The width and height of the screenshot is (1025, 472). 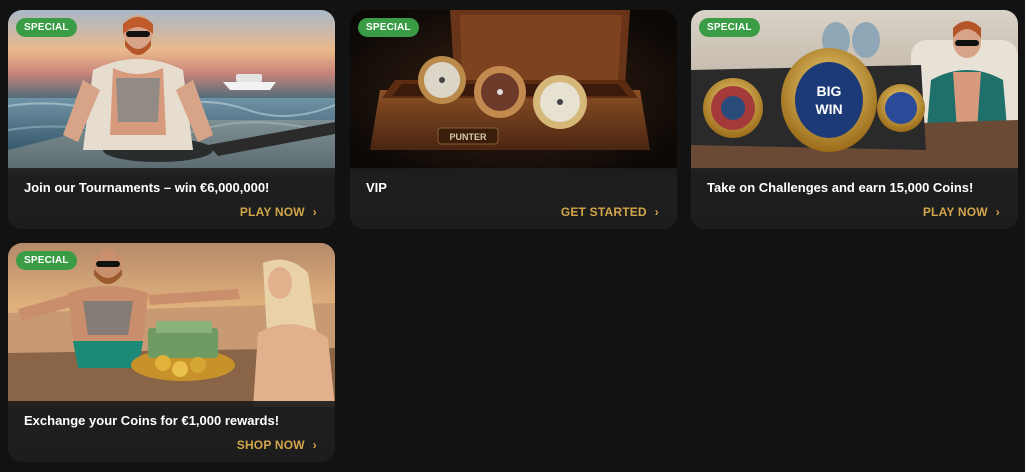 I want to click on shop-now-button: SHOP NOW ›, so click(x=277, y=445).